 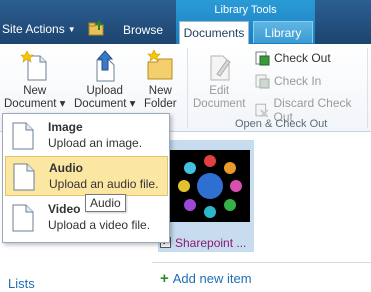 I want to click on tab-browse: Browse, so click(x=143, y=30).